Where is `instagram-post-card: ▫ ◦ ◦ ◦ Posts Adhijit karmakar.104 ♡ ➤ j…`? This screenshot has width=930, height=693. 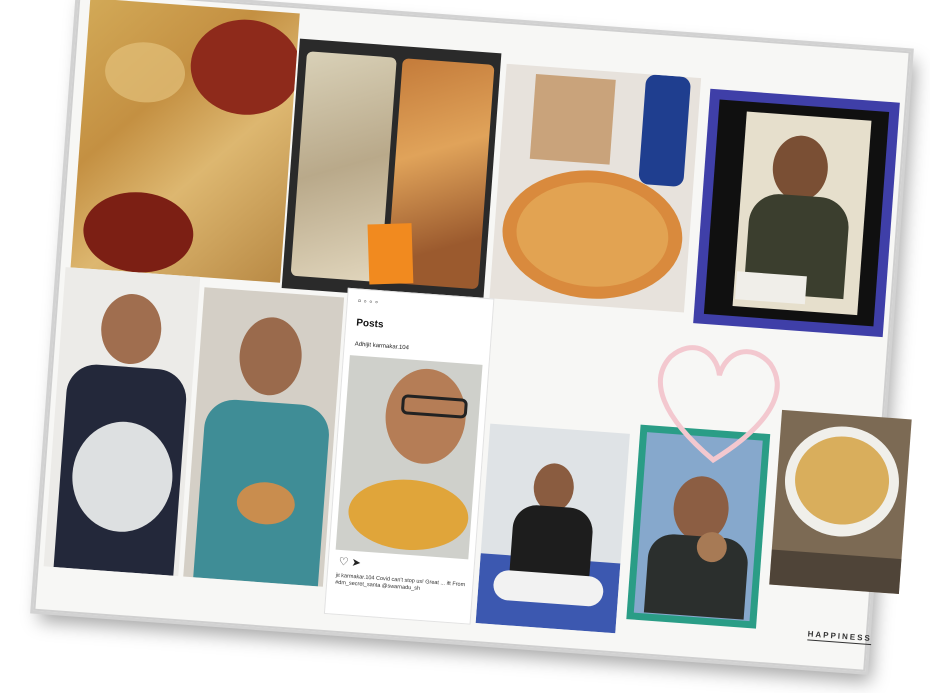 instagram-post-card: ▫ ◦ ◦ ◦ Posts Adhijit karmakar.104 ♡ ➤ j… is located at coordinates (409, 456).